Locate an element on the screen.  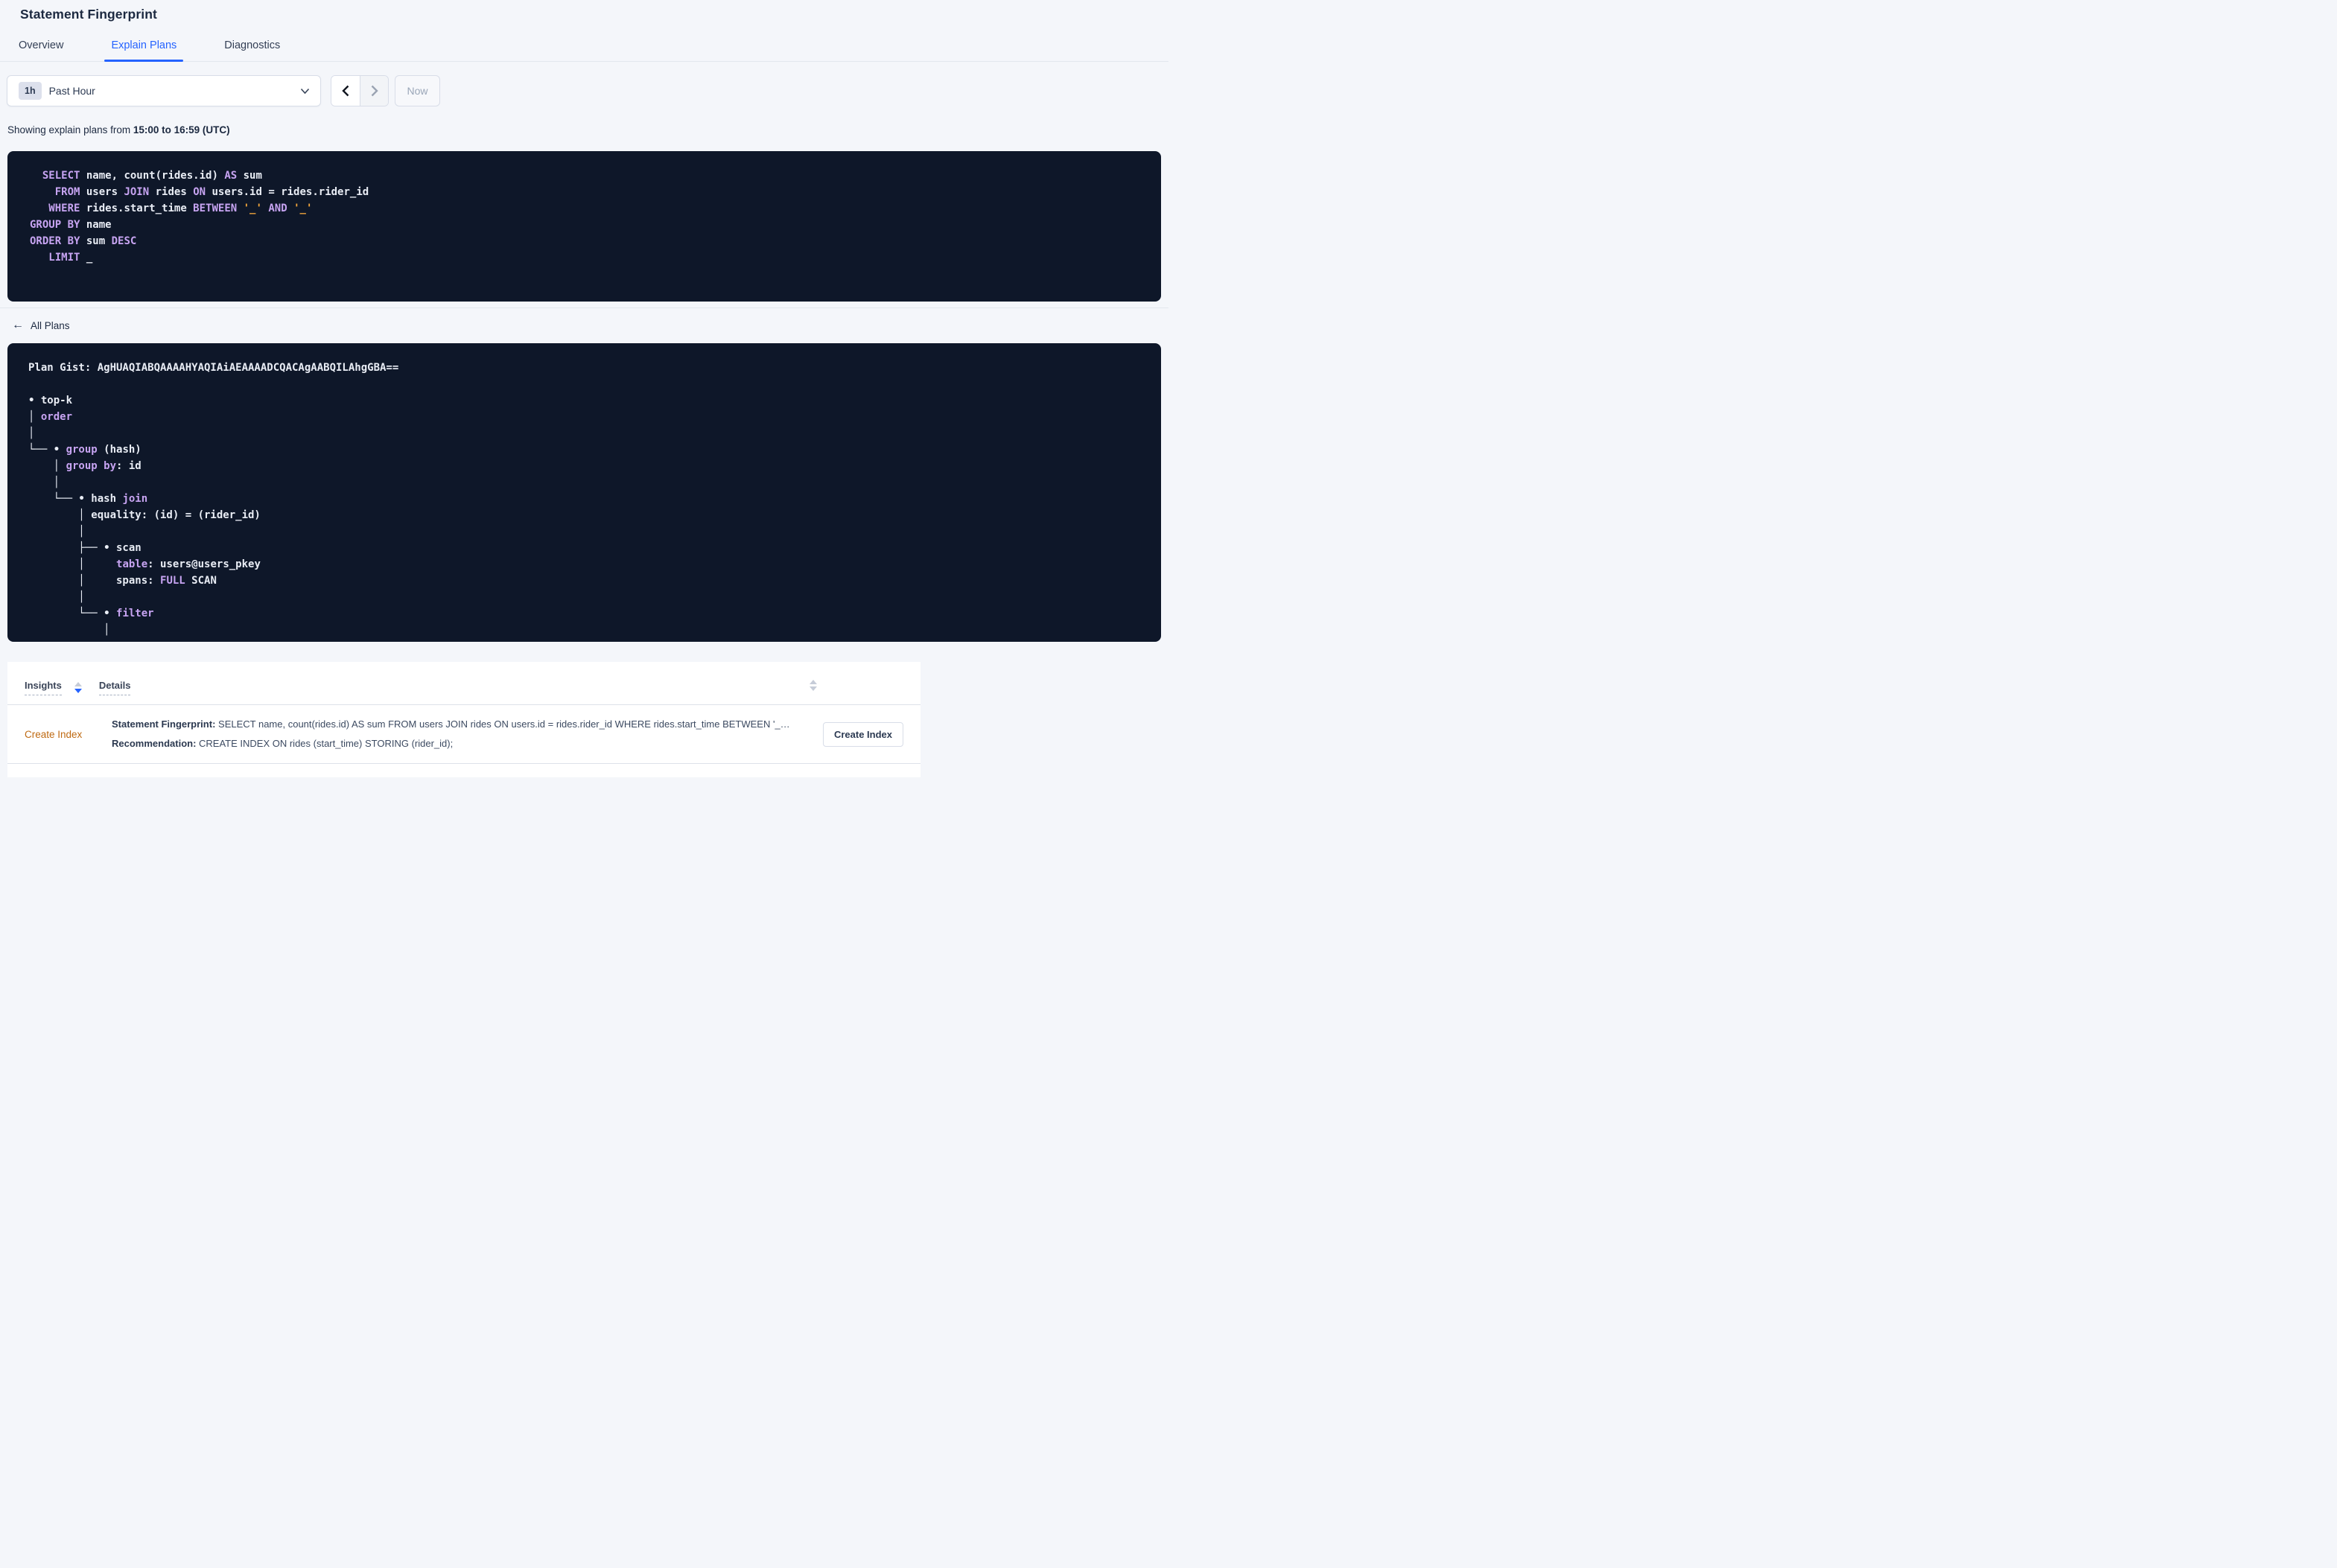
previous-range-button is located at coordinates (346, 91).